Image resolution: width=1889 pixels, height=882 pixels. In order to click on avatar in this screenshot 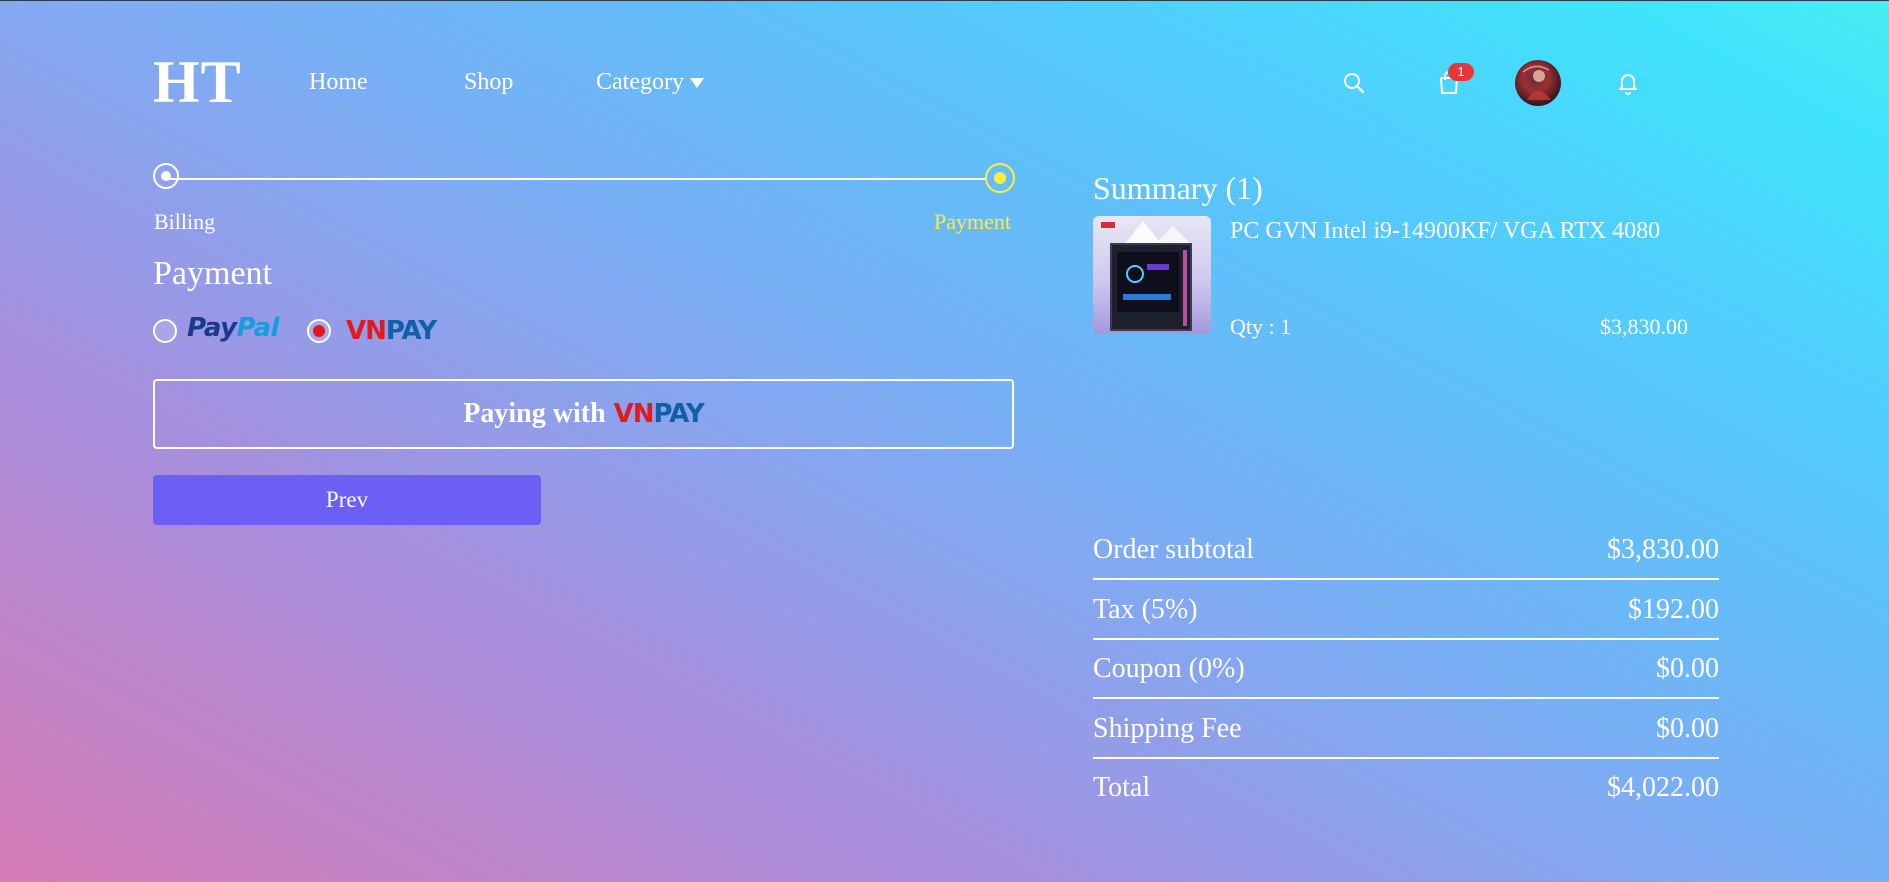, I will do `click(1538, 83)`.